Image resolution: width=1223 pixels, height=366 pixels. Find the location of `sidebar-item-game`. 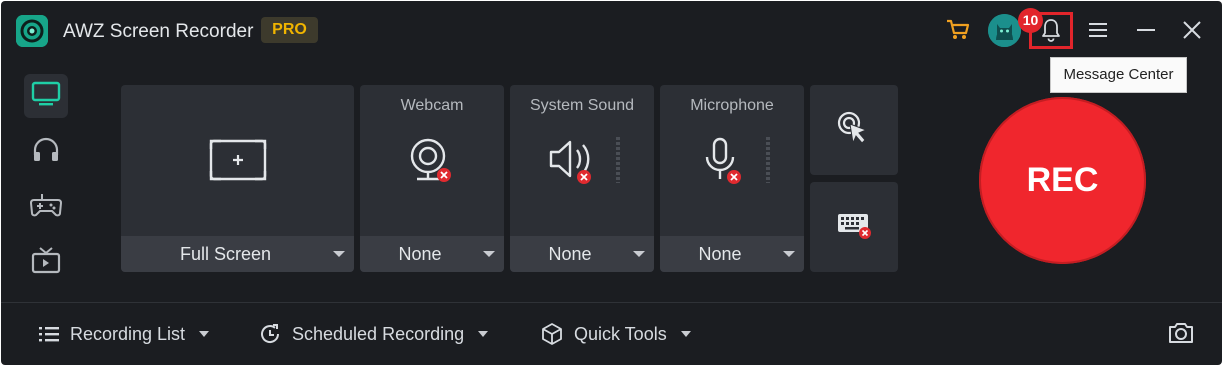

sidebar-item-game is located at coordinates (46, 207).